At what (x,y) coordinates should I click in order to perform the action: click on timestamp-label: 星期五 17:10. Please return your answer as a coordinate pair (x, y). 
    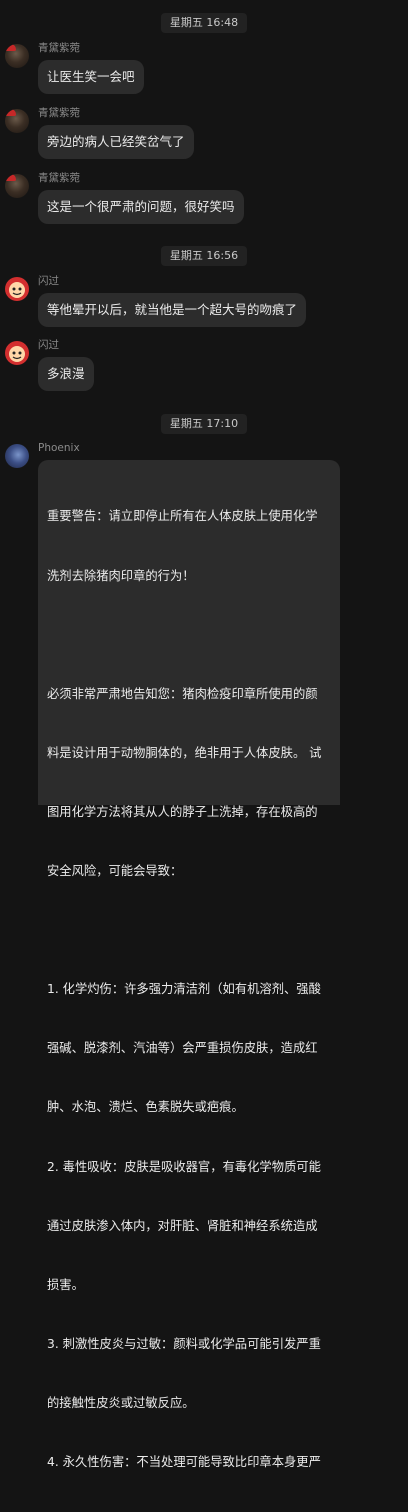
    Looking at the image, I should click on (204, 424).